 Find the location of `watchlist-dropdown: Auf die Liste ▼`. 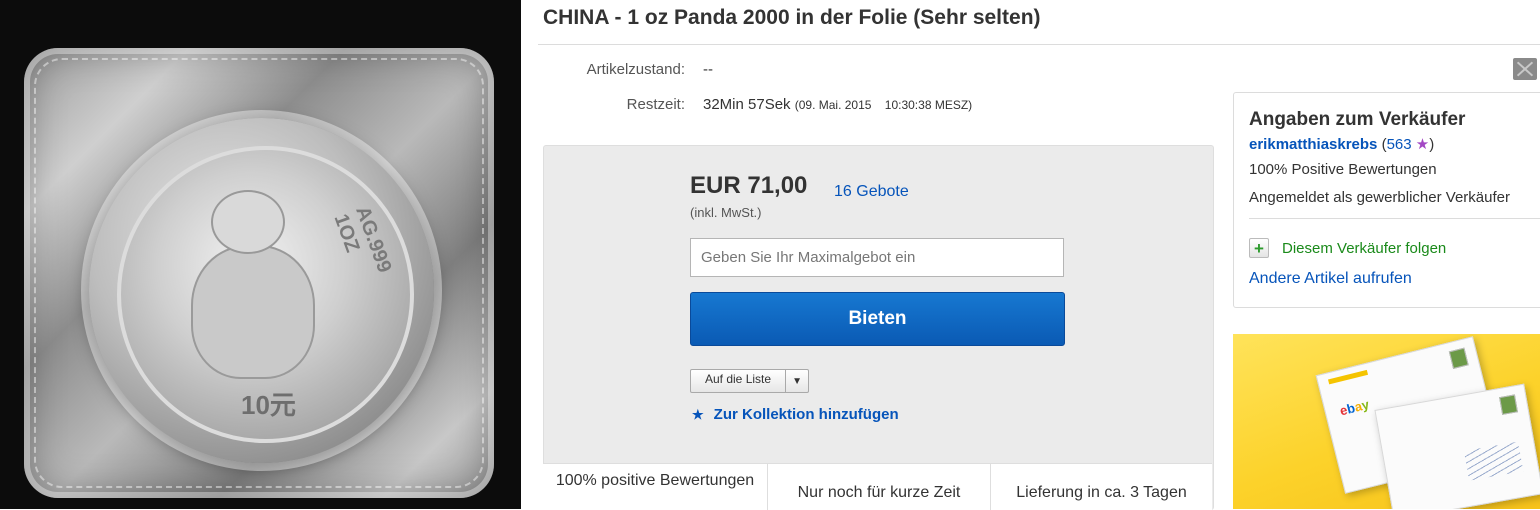

watchlist-dropdown: Auf die Liste ▼ is located at coordinates (750, 381).